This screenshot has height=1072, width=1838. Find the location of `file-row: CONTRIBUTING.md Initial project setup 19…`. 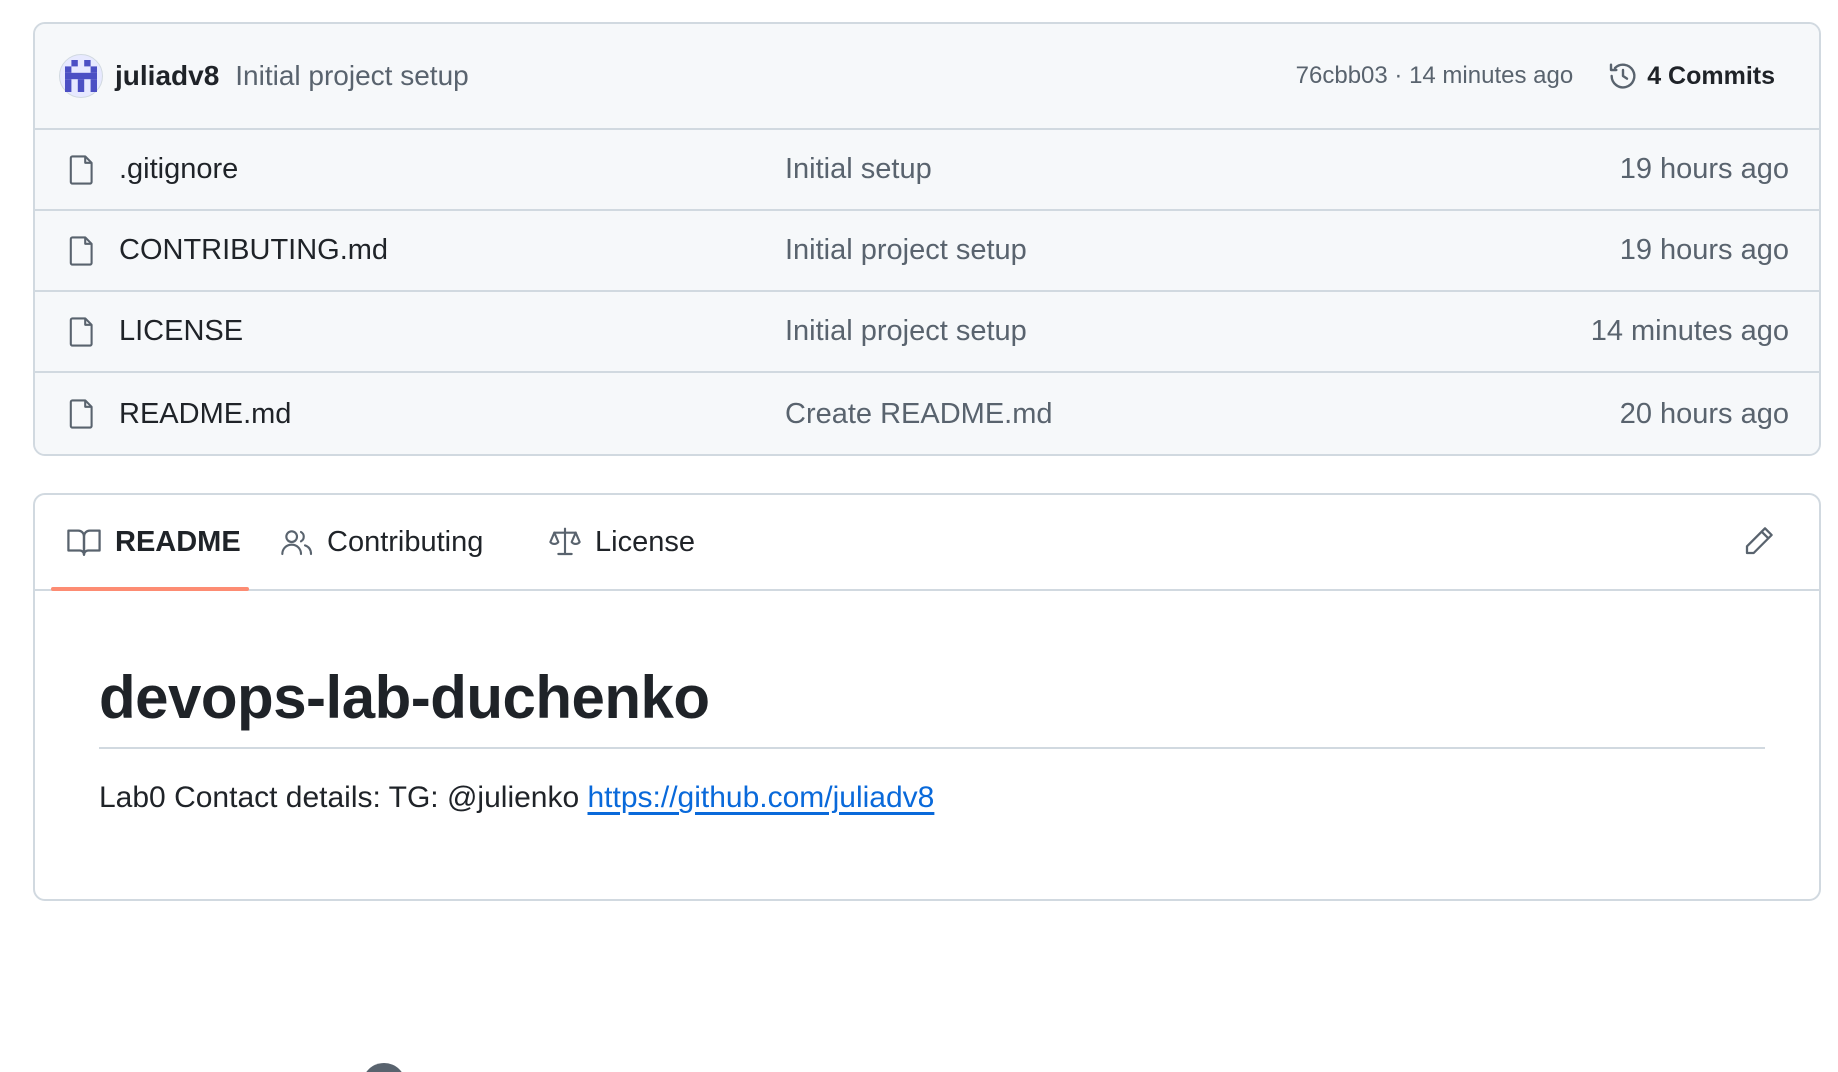

file-row: CONTRIBUTING.md Initial project setup 19… is located at coordinates (927, 251).